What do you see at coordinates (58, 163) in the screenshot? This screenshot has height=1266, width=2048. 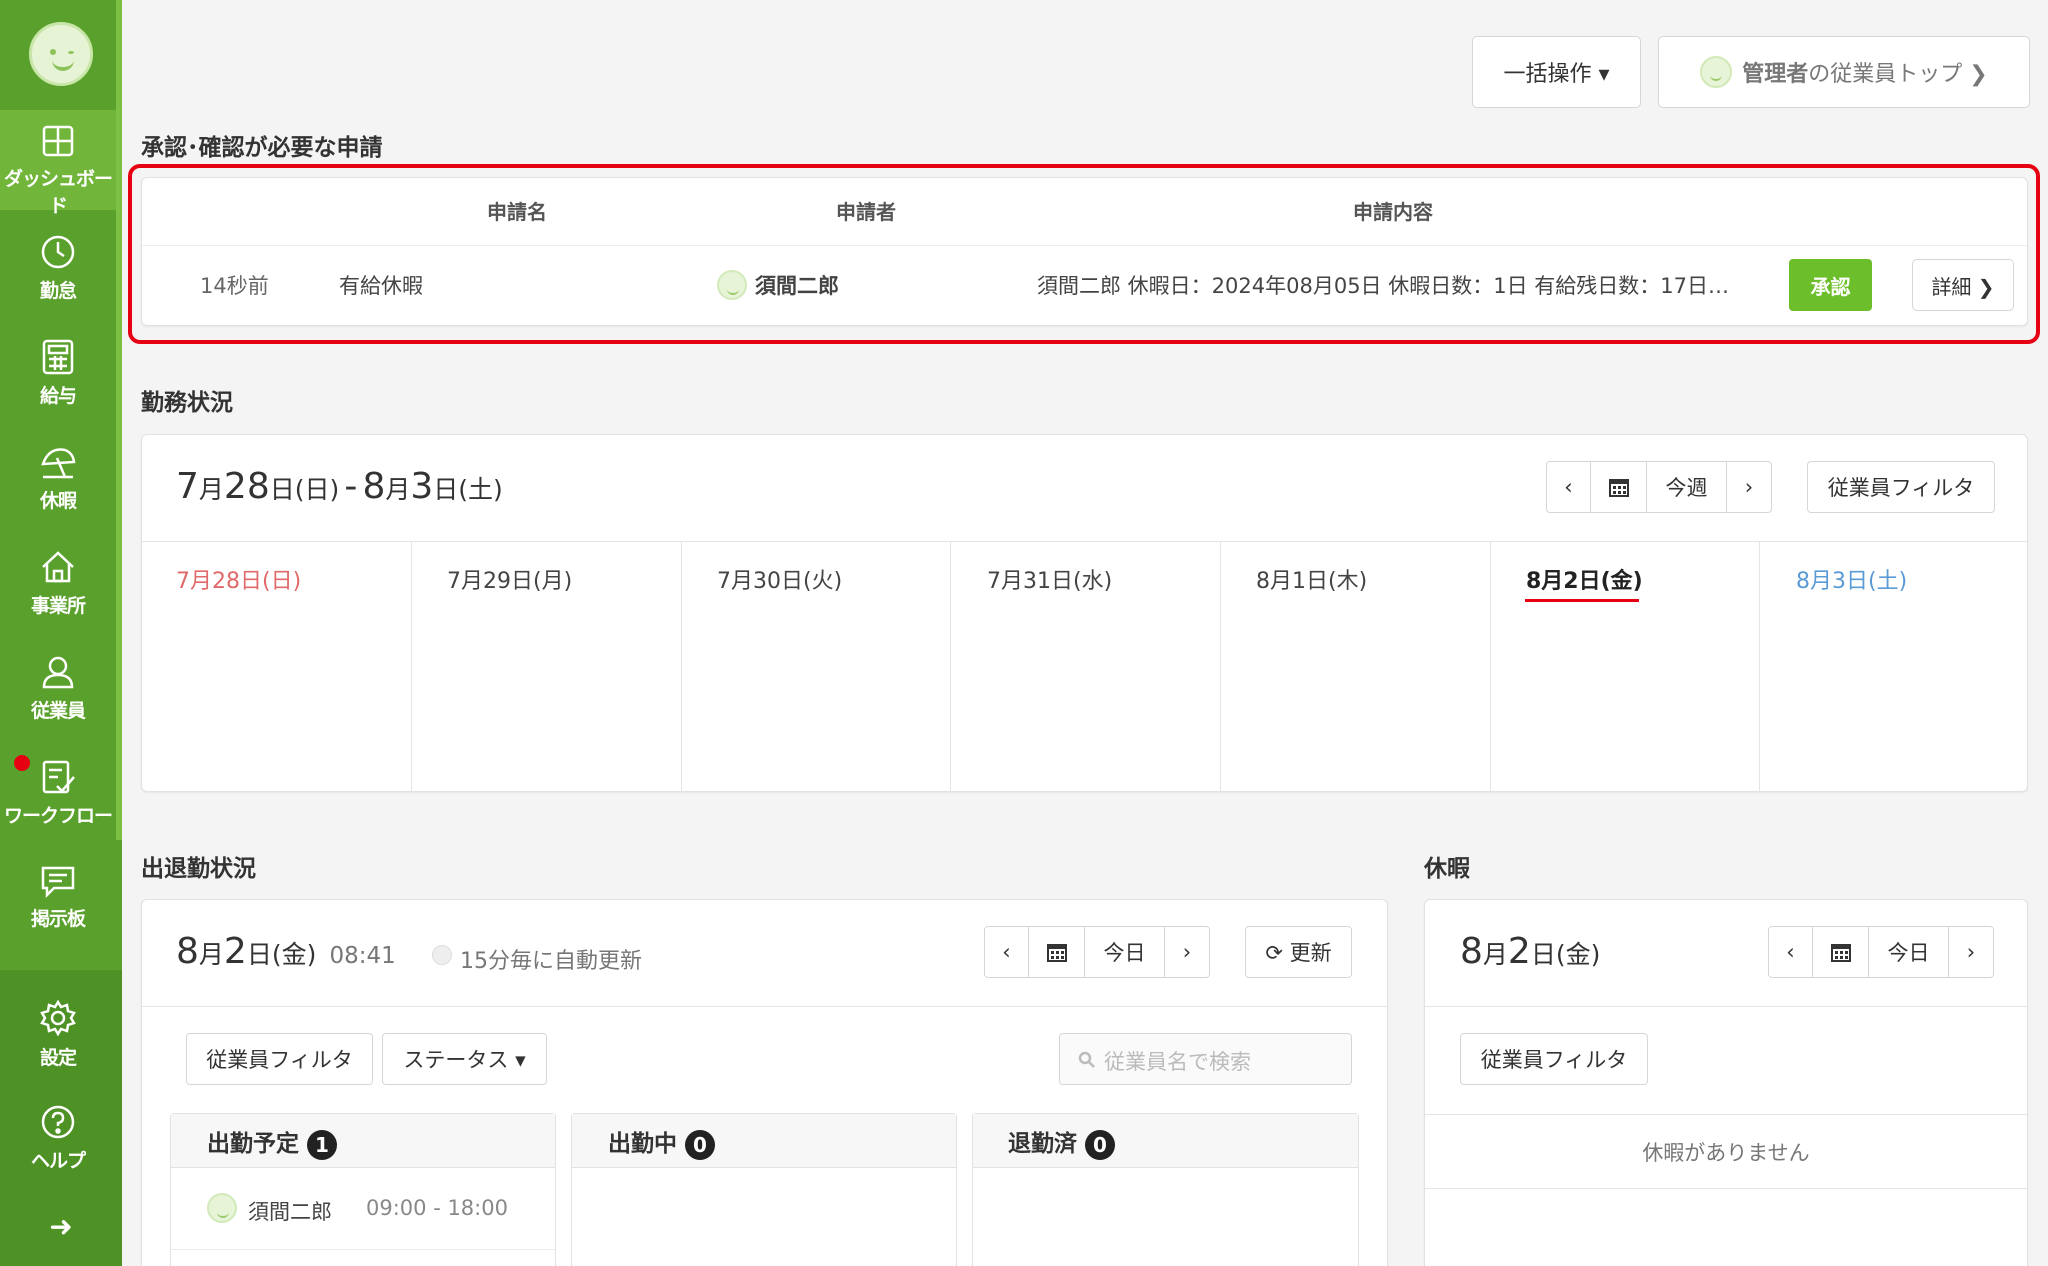 I see `sidebar-item-dashboard: ダッシュボード` at bounding box center [58, 163].